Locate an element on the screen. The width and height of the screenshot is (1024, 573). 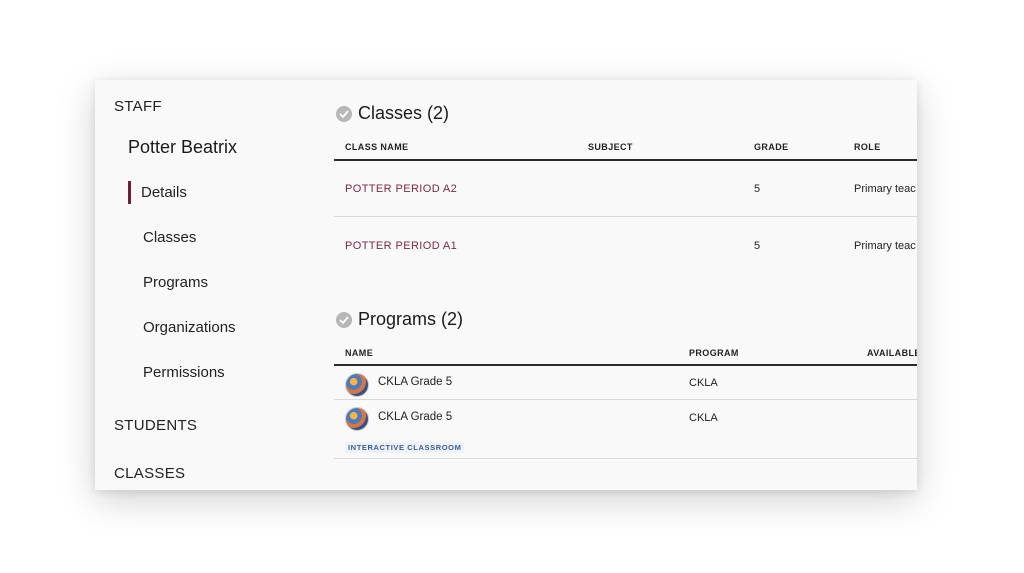
programs-header-divider is located at coordinates (625, 365).